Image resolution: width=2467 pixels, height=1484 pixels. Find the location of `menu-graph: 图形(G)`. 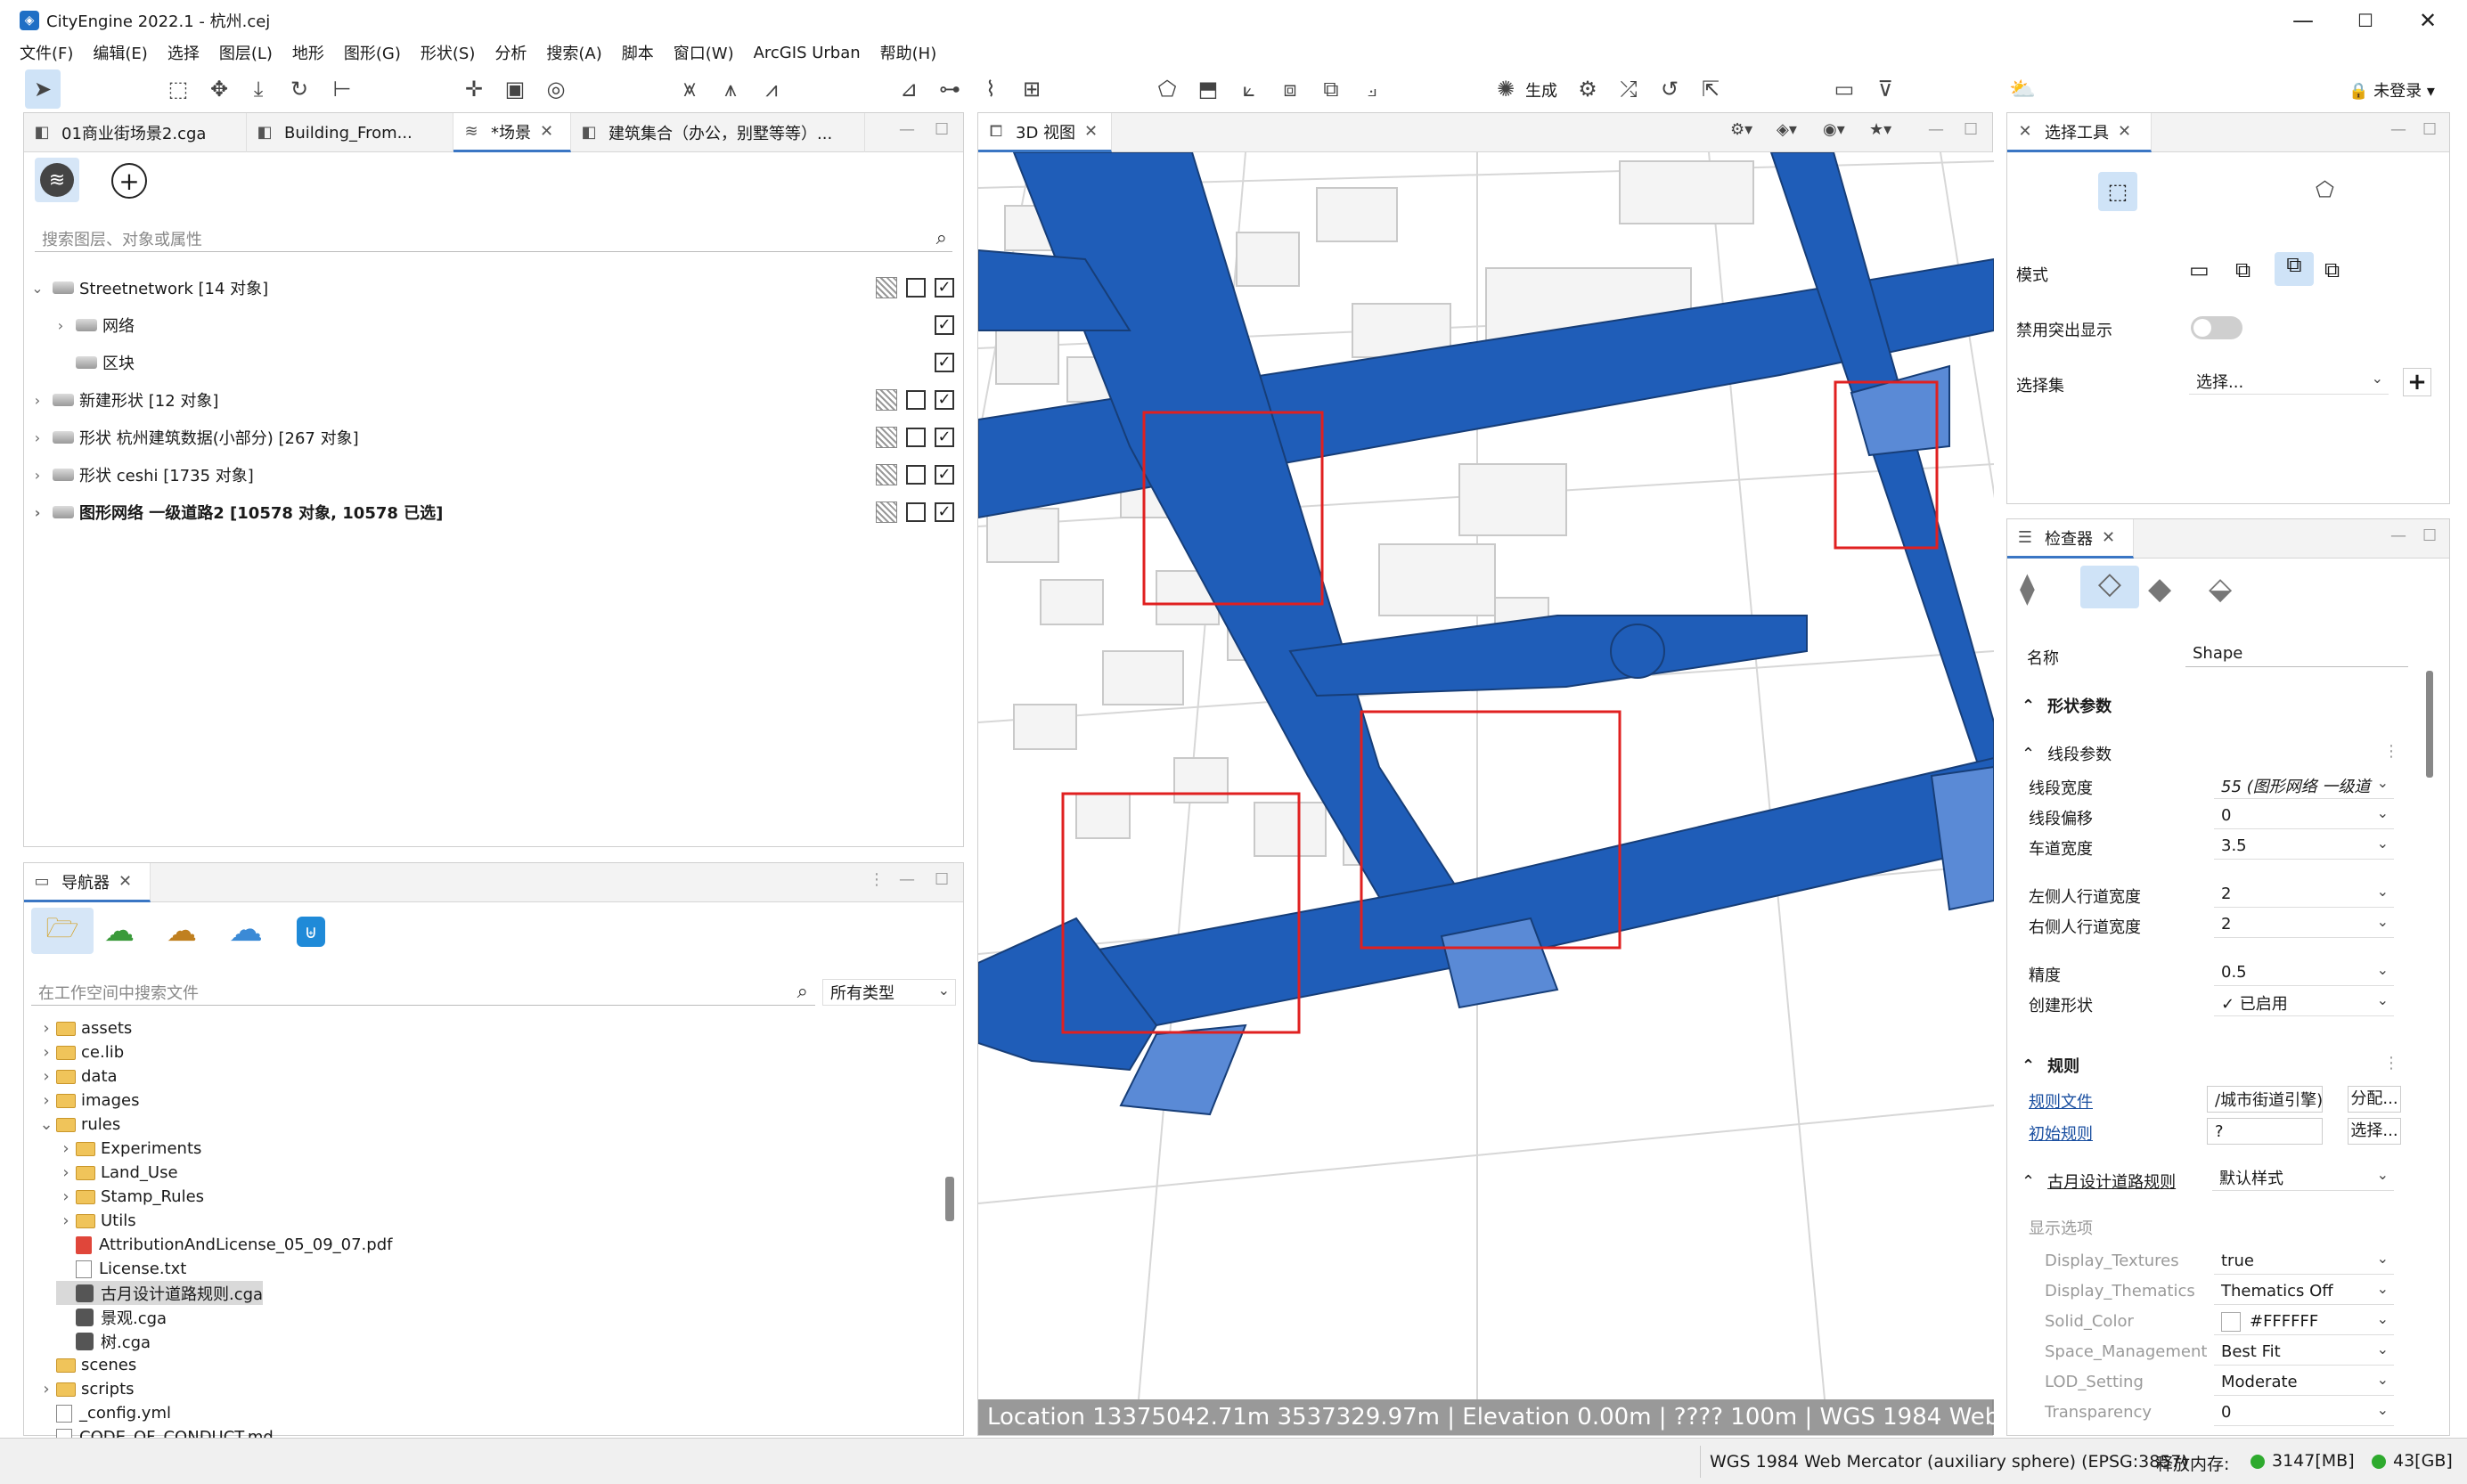

menu-graph: 图形(G) is located at coordinates (375, 53).